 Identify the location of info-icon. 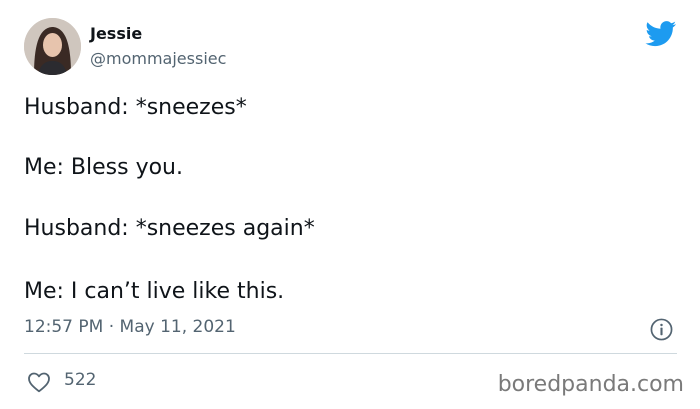
(661, 329).